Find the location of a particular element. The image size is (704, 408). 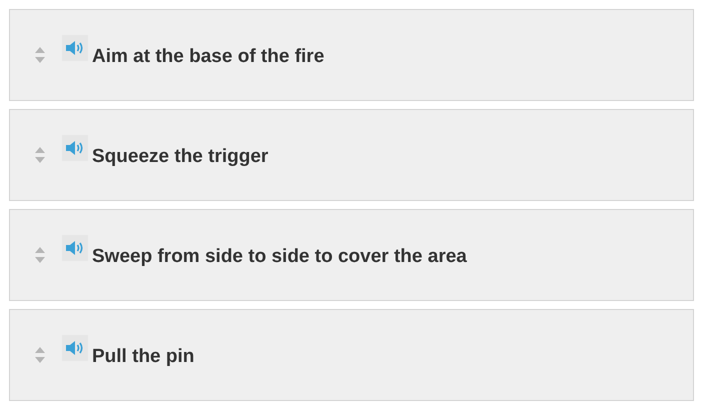

step-text: Pull the pin is located at coordinates (143, 356).